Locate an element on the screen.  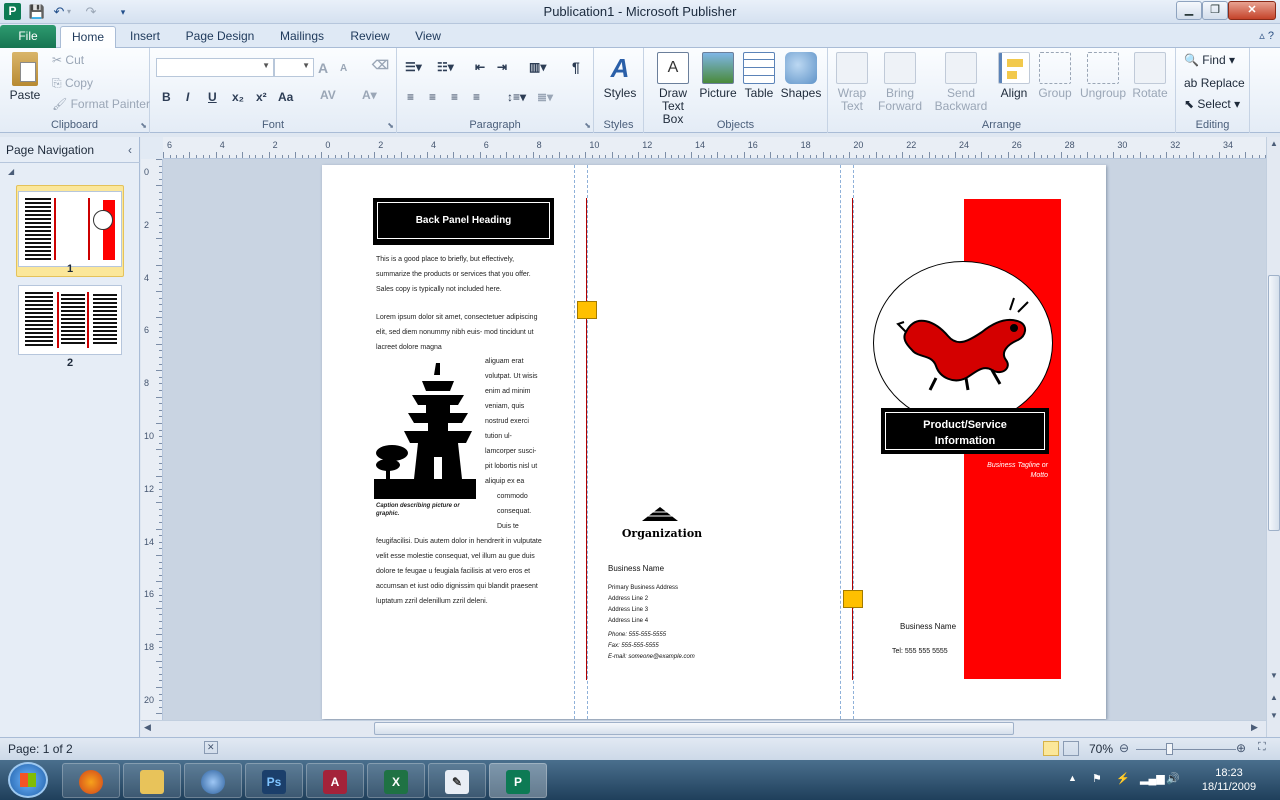
show-formatting-button: ¶ is located at coordinates (576, 67).